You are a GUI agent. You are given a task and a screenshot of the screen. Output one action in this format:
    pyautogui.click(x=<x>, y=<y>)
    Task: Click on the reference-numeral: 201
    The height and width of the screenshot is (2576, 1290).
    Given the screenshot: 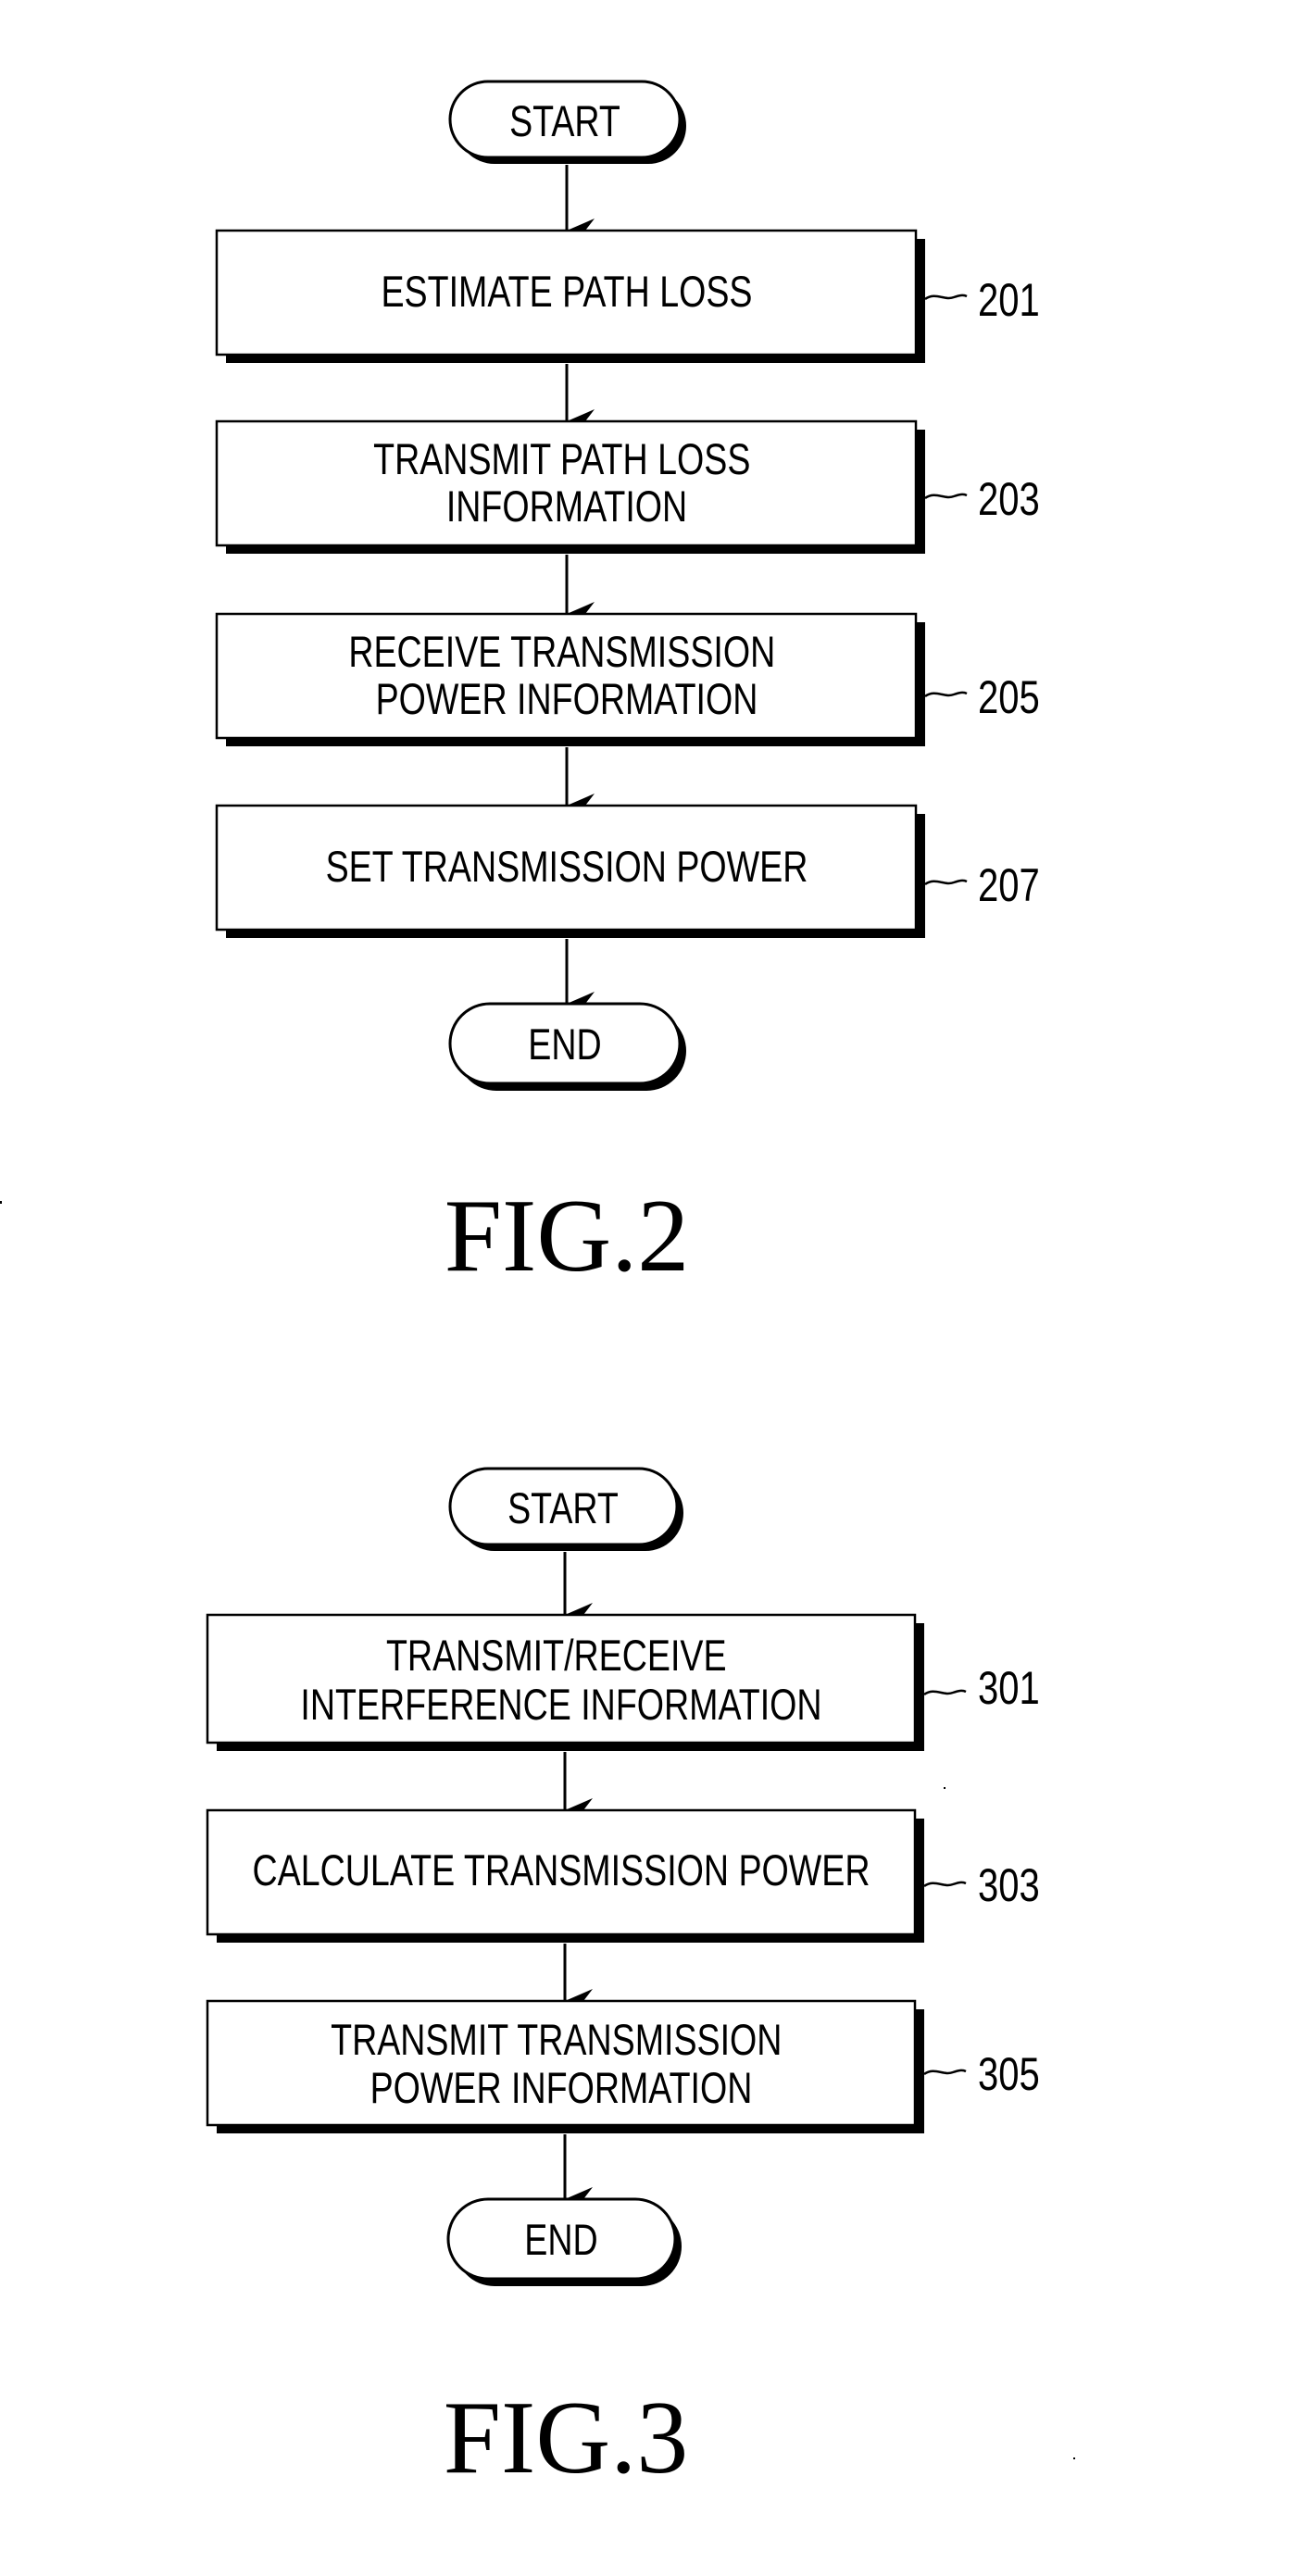 What is the action you would take?
    pyautogui.click(x=1009, y=300)
    